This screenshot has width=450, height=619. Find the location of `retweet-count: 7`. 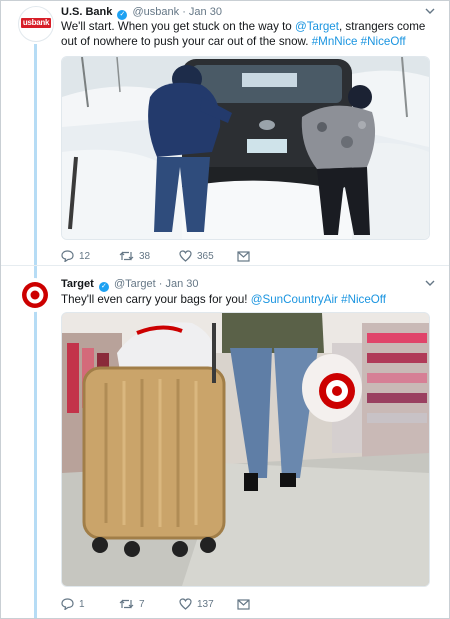

retweet-count: 7 is located at coordinates (142, 604).